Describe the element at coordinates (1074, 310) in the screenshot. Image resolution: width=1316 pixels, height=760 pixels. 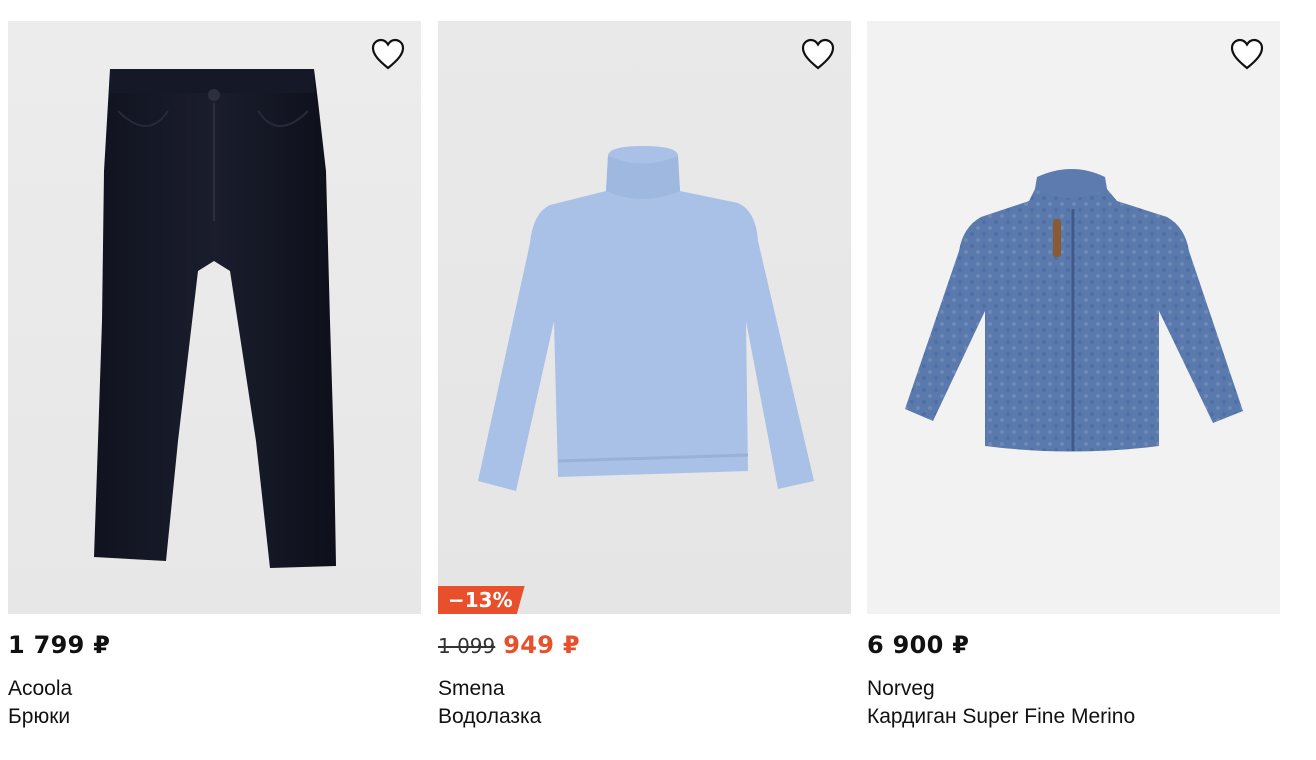
I see `product-image-cardigan` at that location.